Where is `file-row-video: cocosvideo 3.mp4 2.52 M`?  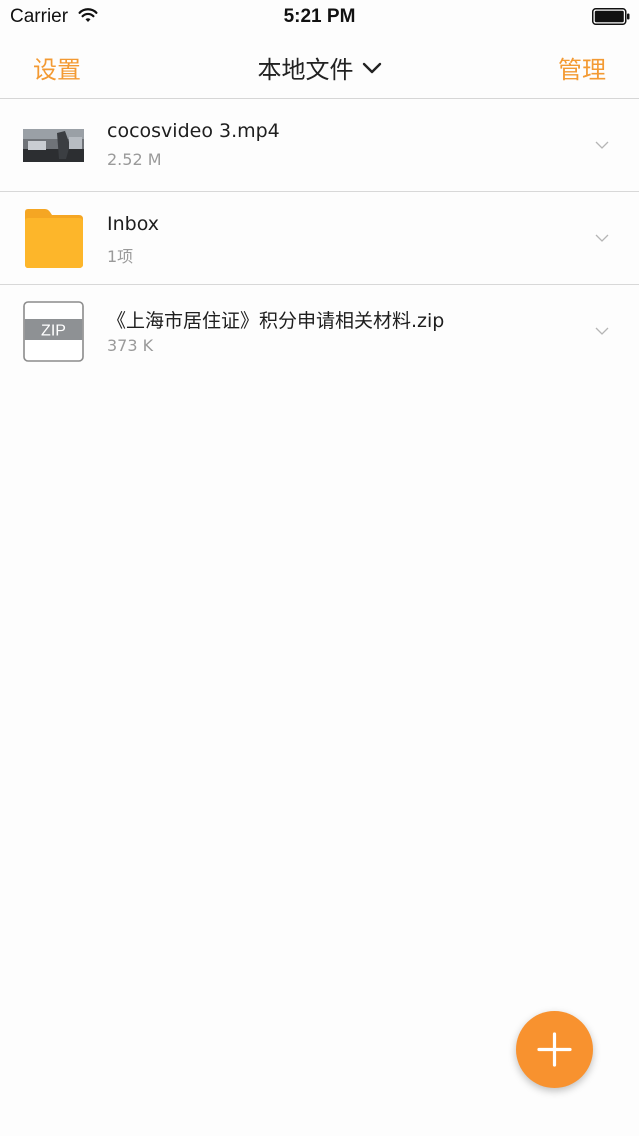
file-row-video: cocosvideo 3.mp4 2.52 M is located at coordinates (319, 145).